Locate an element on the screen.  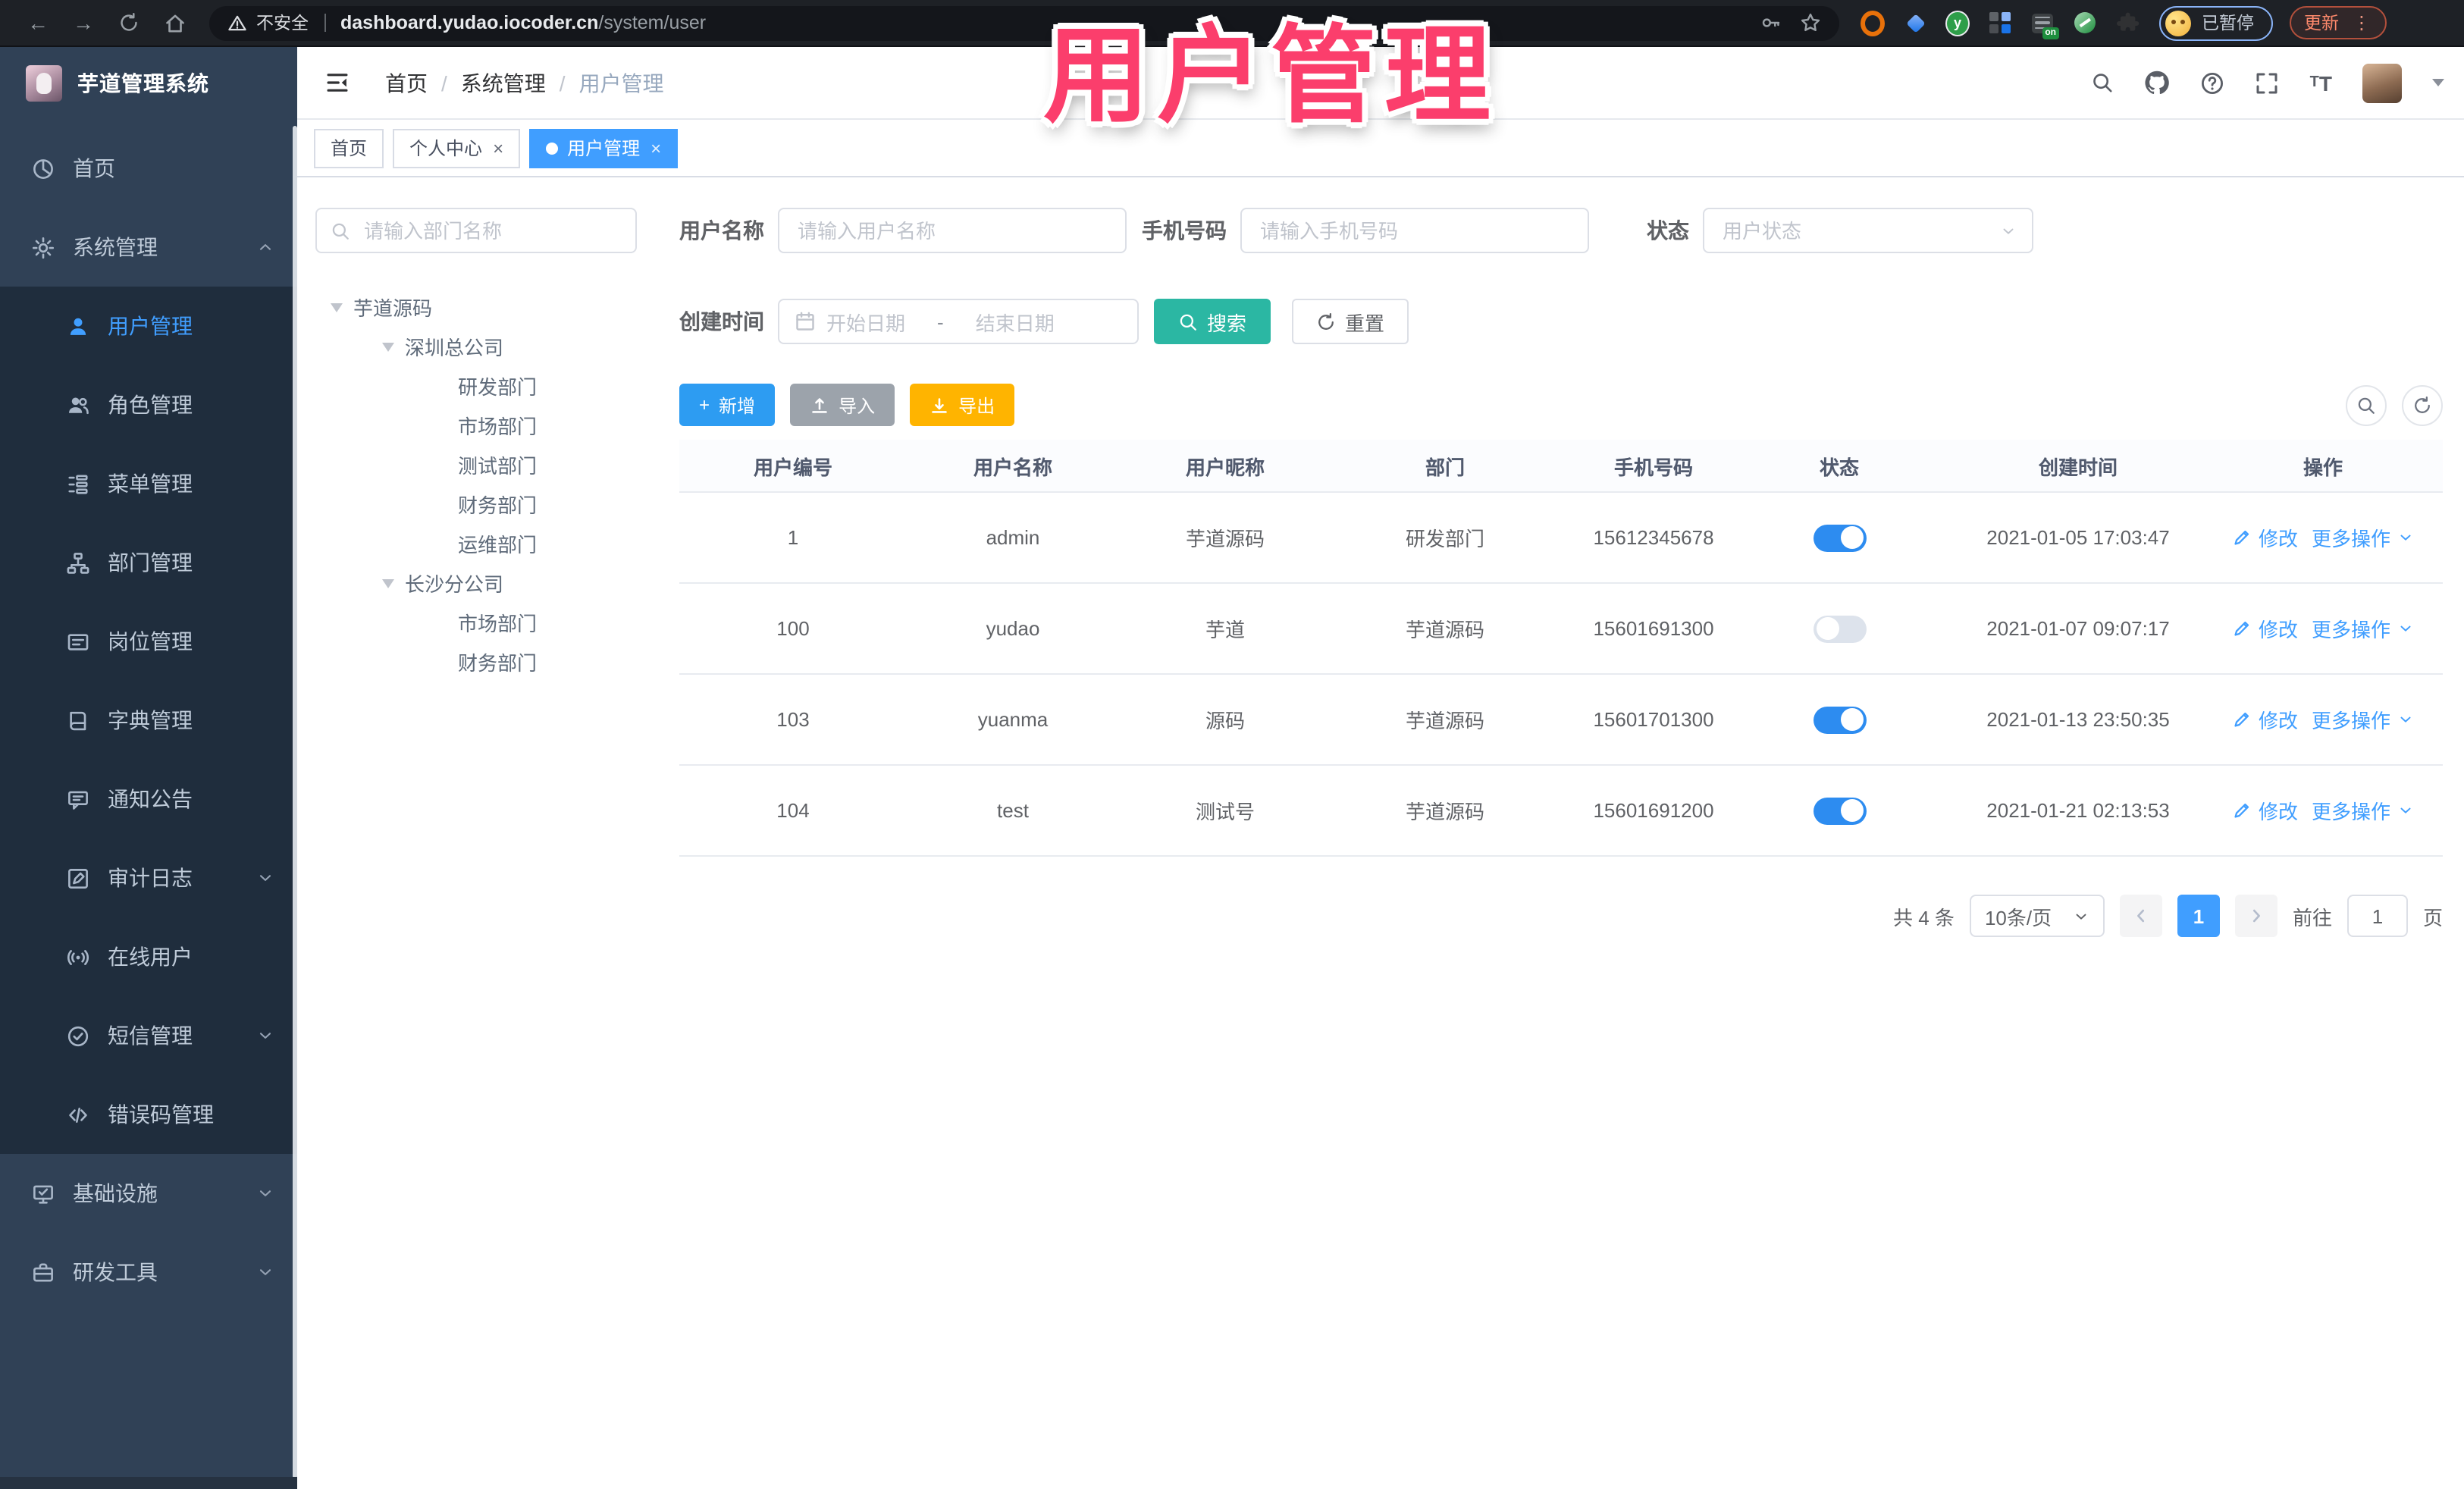
sidebar-item-dept: 部门管理 is located at coordinates (148, 562).